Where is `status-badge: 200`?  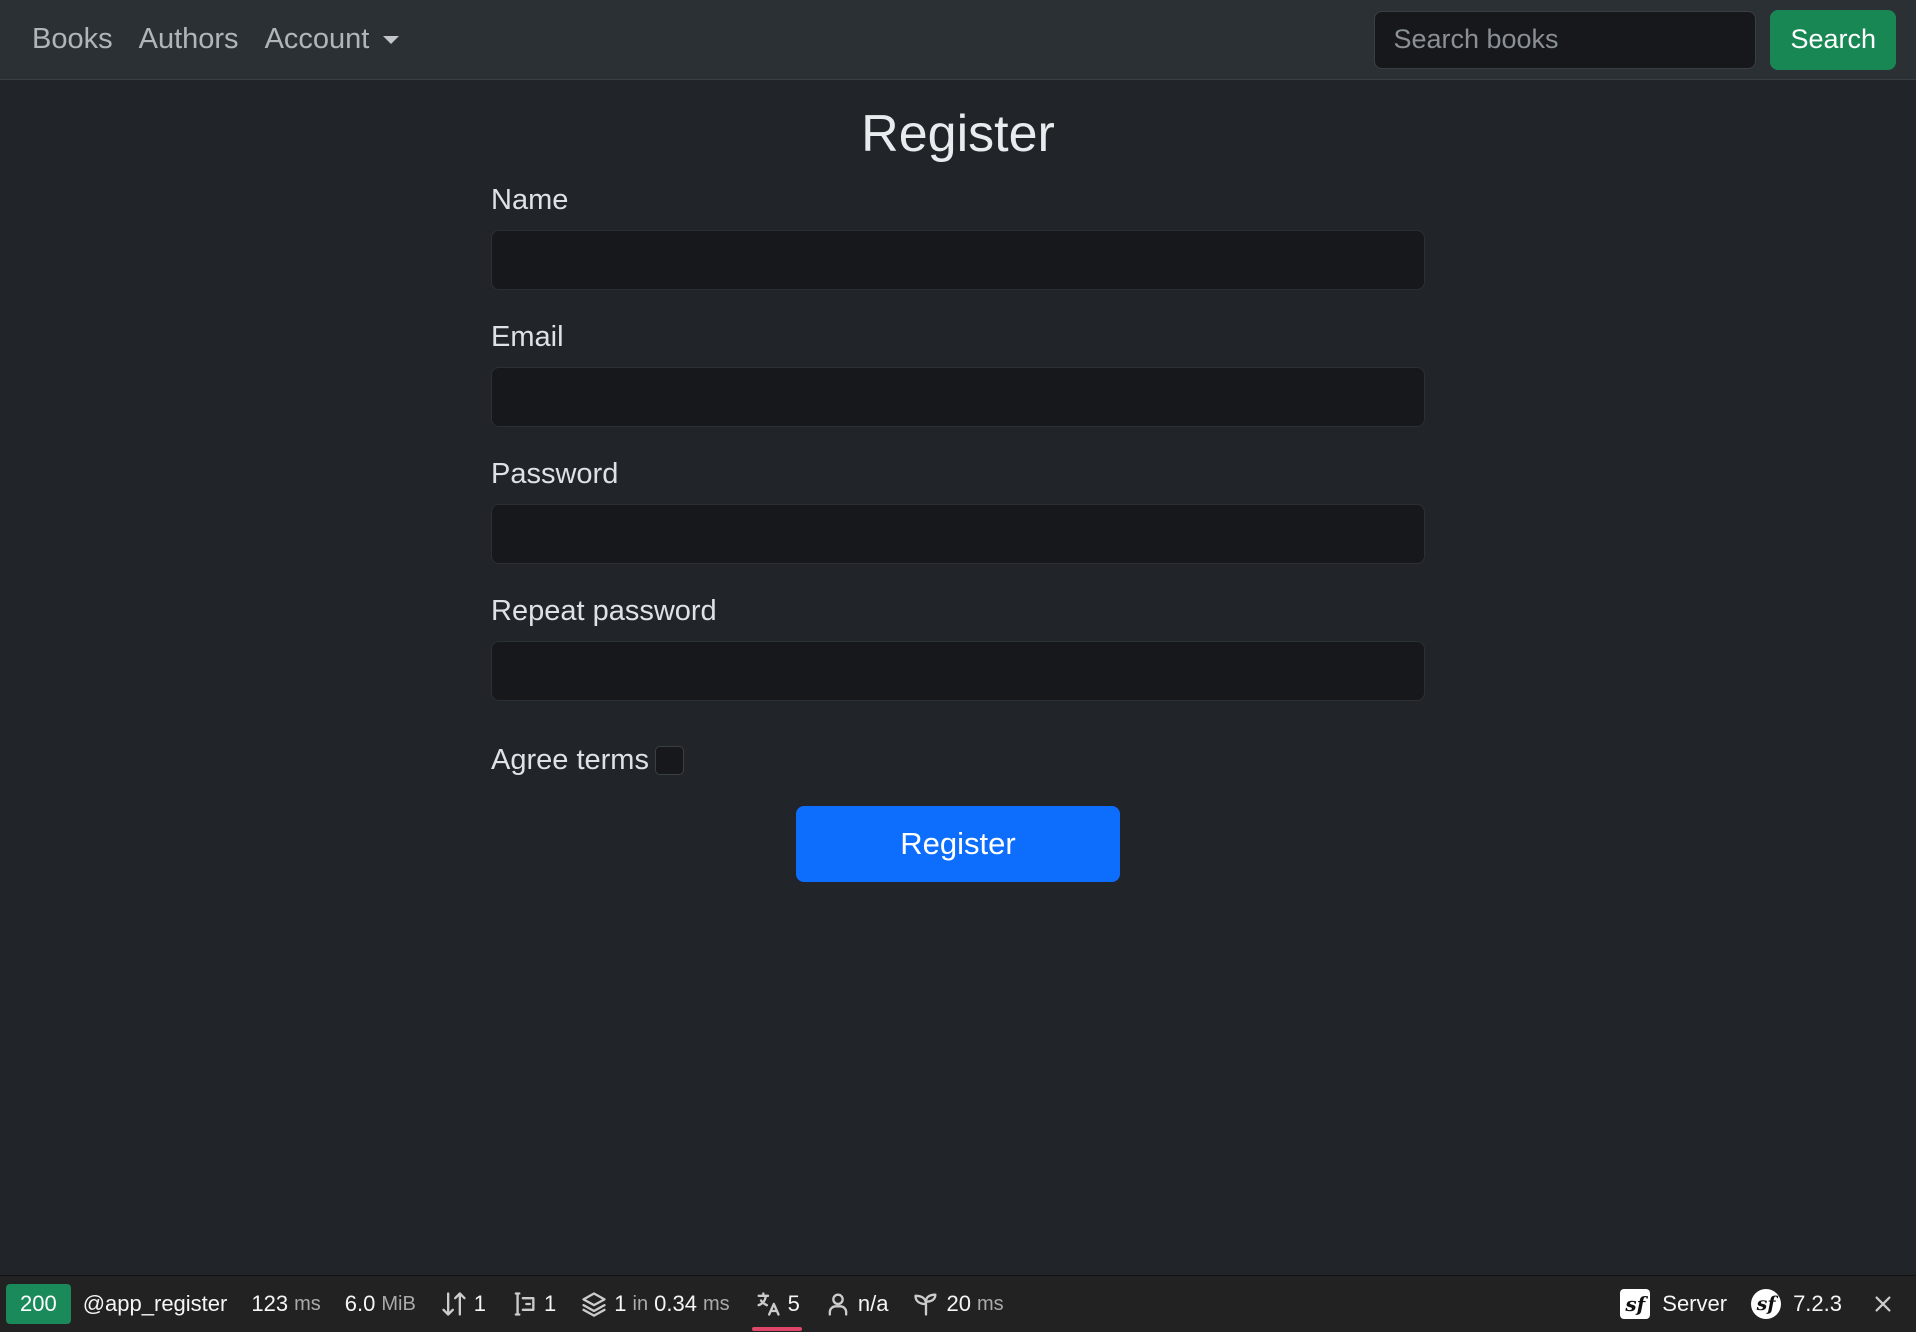
status-badge: 200 is located at coordinates (38, 1304).